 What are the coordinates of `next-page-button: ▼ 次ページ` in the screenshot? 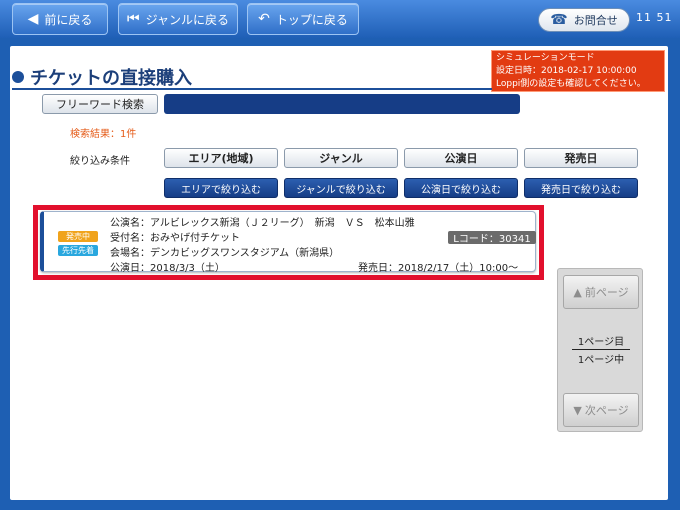 It's located at (601, 410).